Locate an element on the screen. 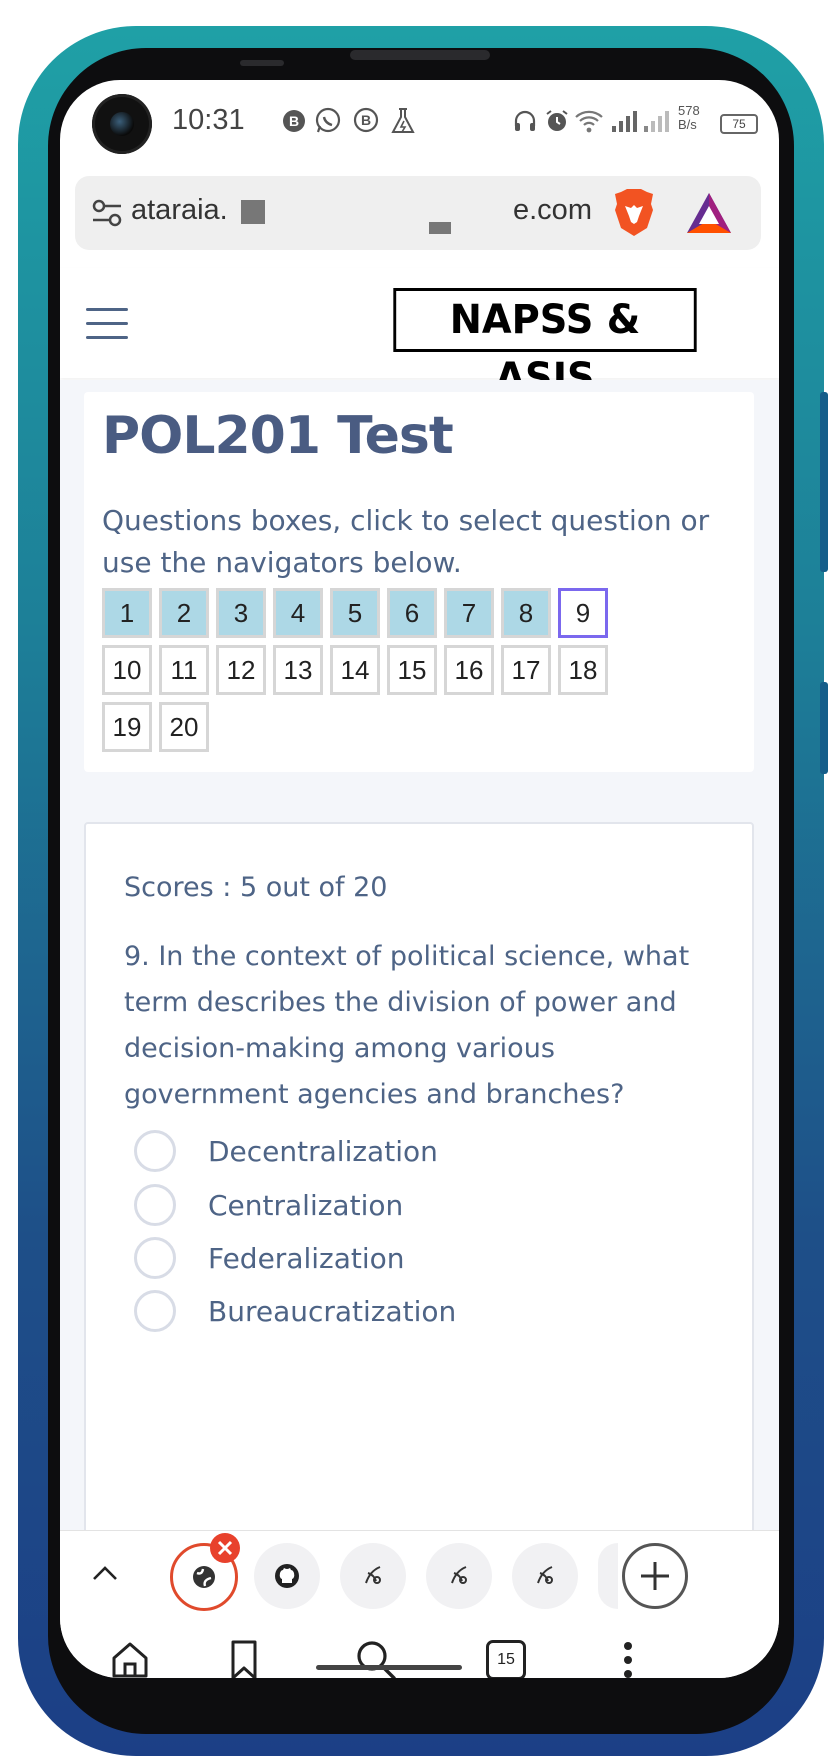 The height and width of the screenshot is (1760, 840). option-label: Centralization is located at coordinates (306, 1205).